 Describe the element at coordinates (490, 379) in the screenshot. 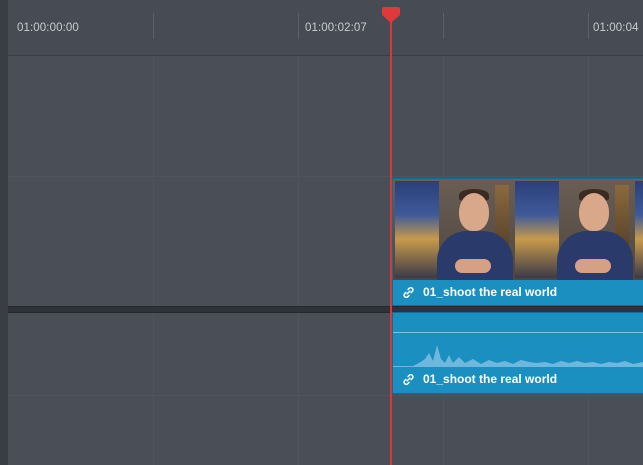

I see `audio-clip-name: 01_shoot the real world` at that location.